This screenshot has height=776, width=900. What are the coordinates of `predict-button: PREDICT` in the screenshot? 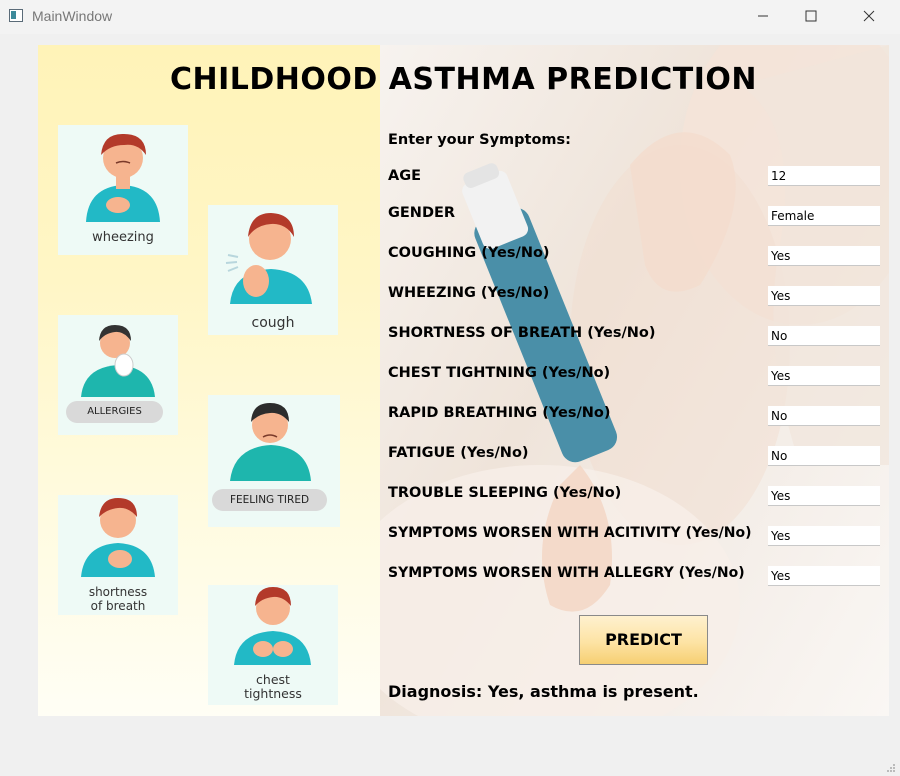 It's located at (643, 640).